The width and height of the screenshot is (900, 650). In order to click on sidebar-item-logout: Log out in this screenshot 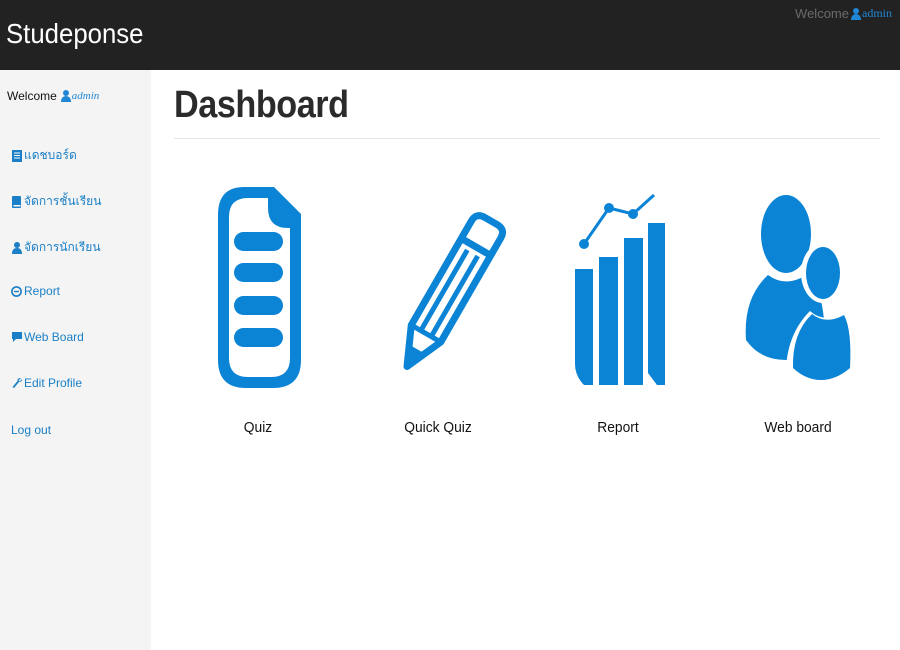, I will do `click(31, 430)`.